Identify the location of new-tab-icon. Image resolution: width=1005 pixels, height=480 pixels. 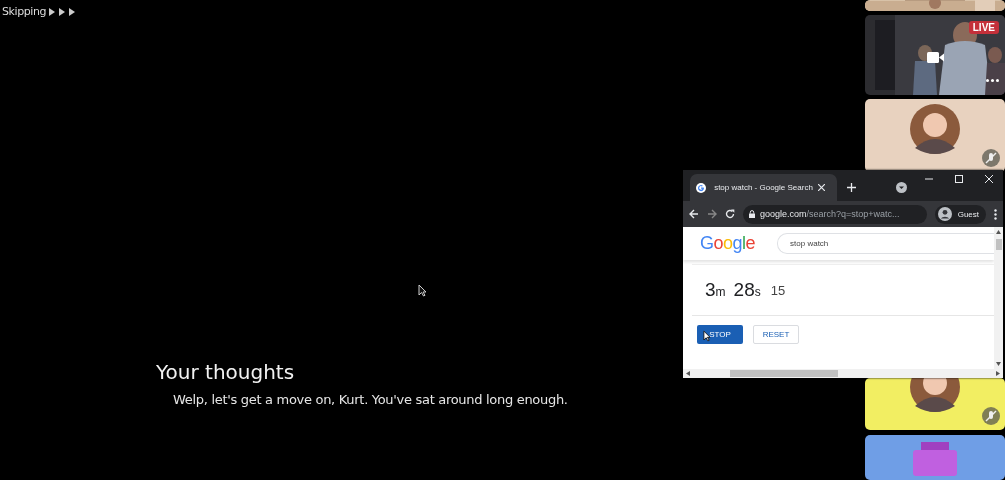
(851, 187).